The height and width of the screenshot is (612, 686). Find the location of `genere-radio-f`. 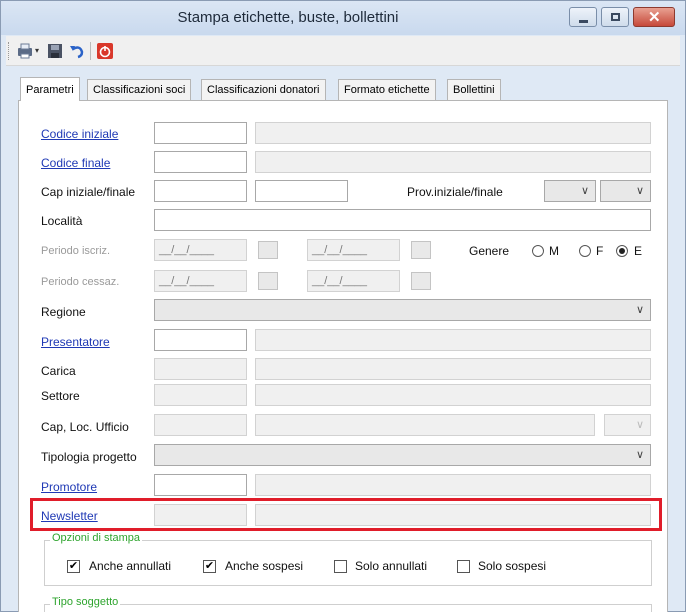

genere-radio-f is located at coordinates (585, 251).